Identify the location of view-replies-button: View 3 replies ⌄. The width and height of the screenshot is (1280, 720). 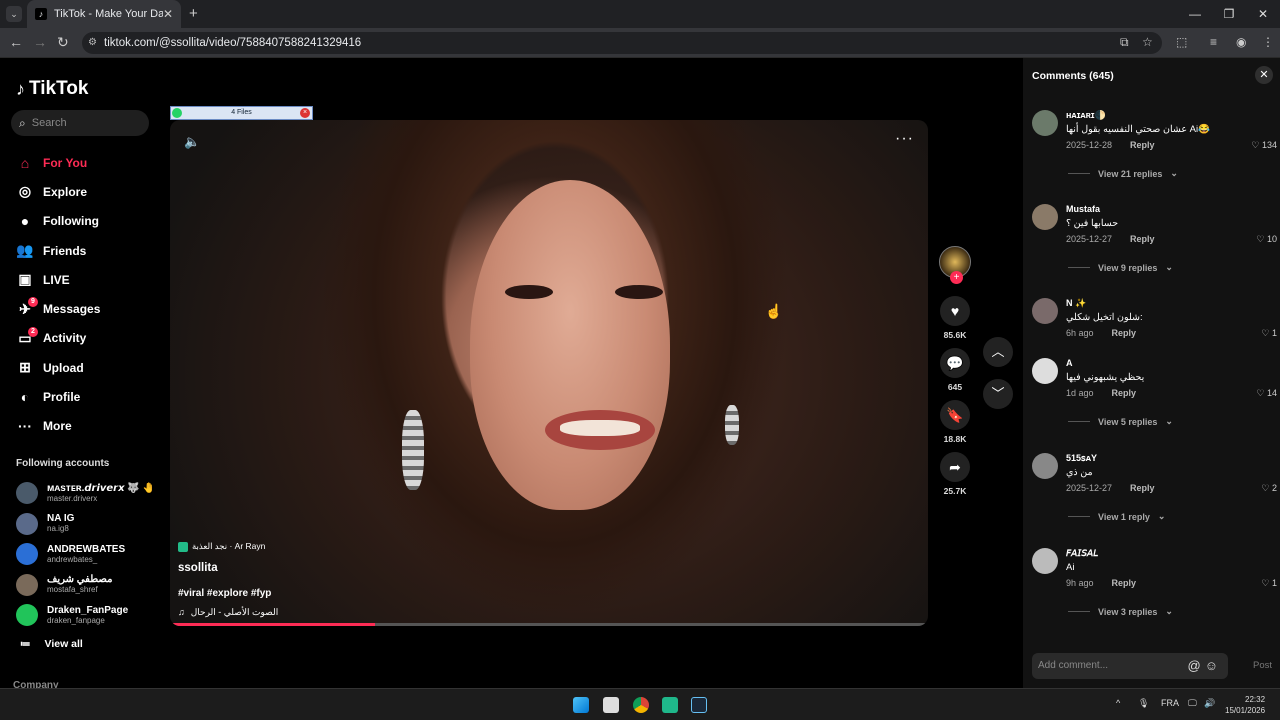
(1120, 611).